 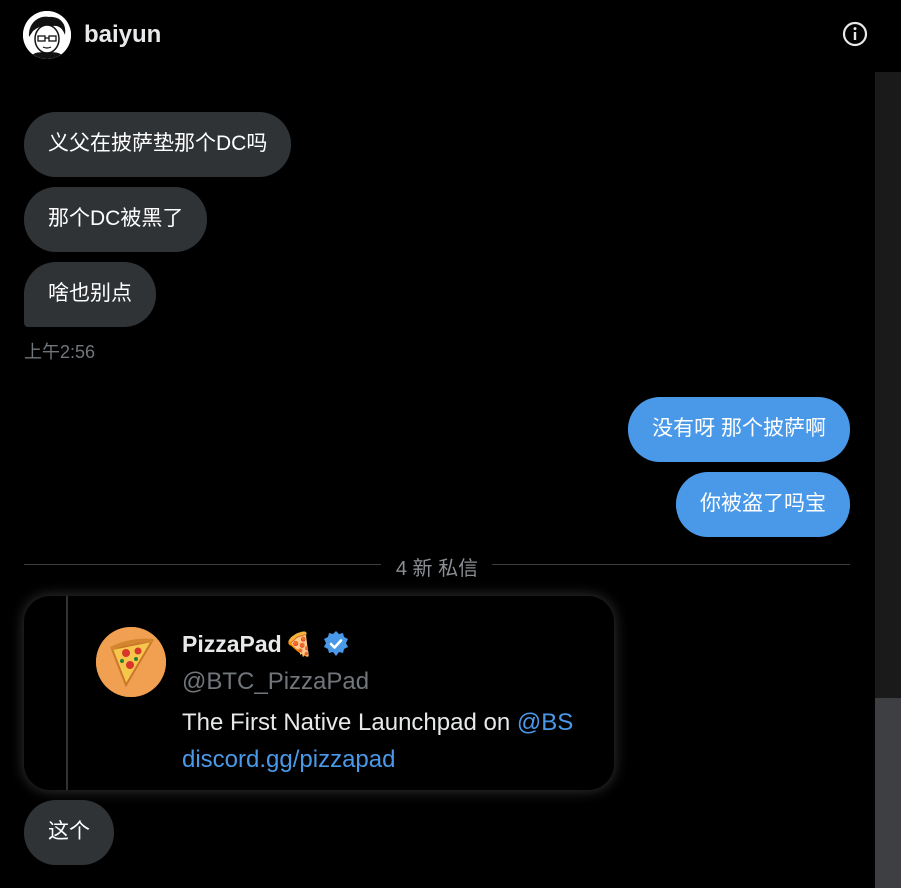 I want to click on verified-badge-icon, so click(x=336, y=643).